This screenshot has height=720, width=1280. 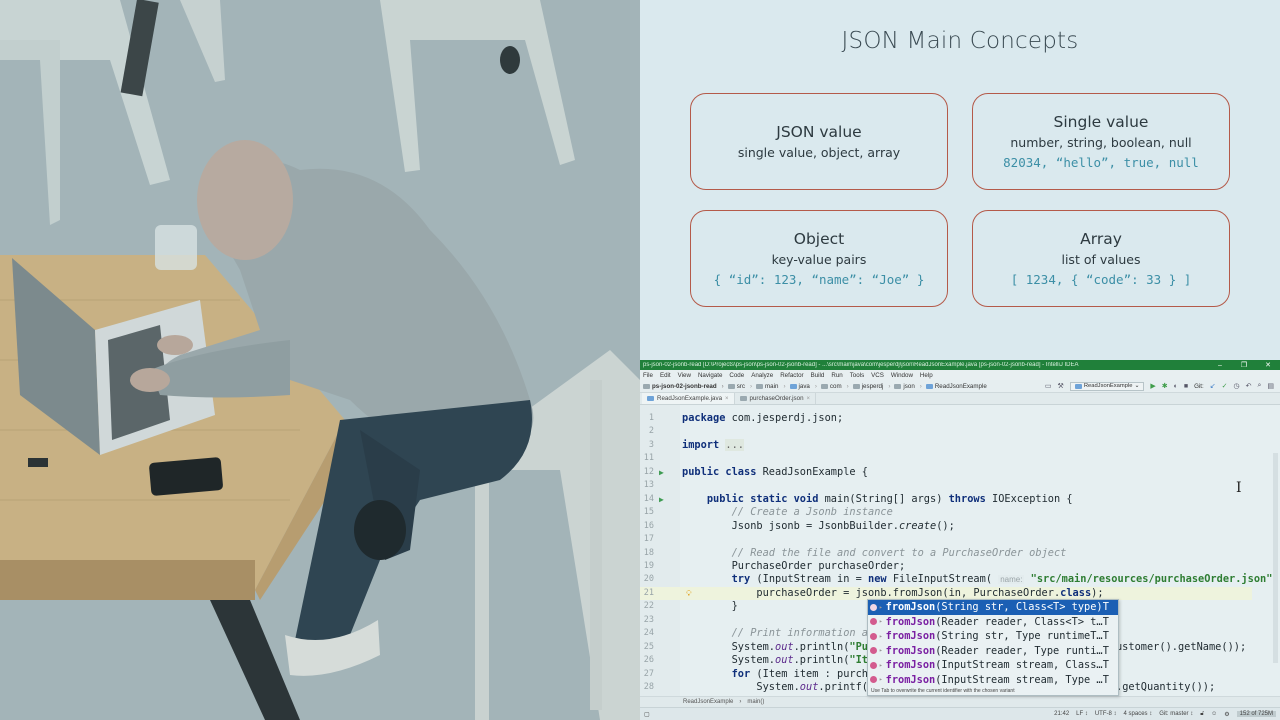 What do you see at coordinates (683, 386) in the screenshot?
I see `nav-crumb: ps-json-02-jsonb-read ›` at bounding box center [683, 386].